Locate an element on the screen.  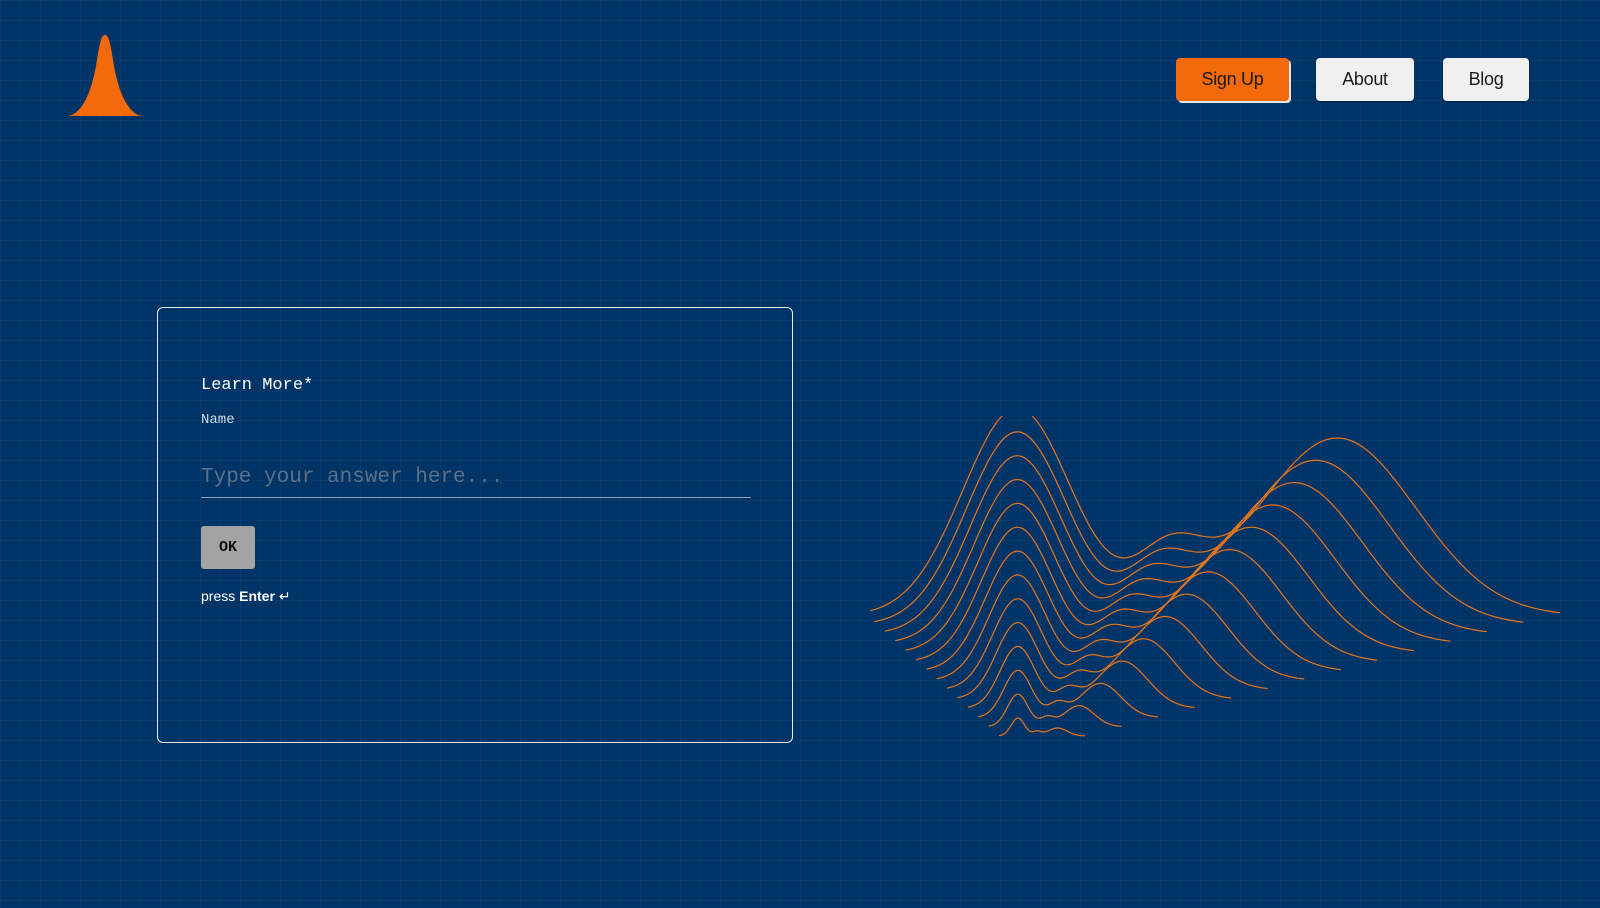
sign-up-button: Sign Up is located at coordinates (1232, 79).